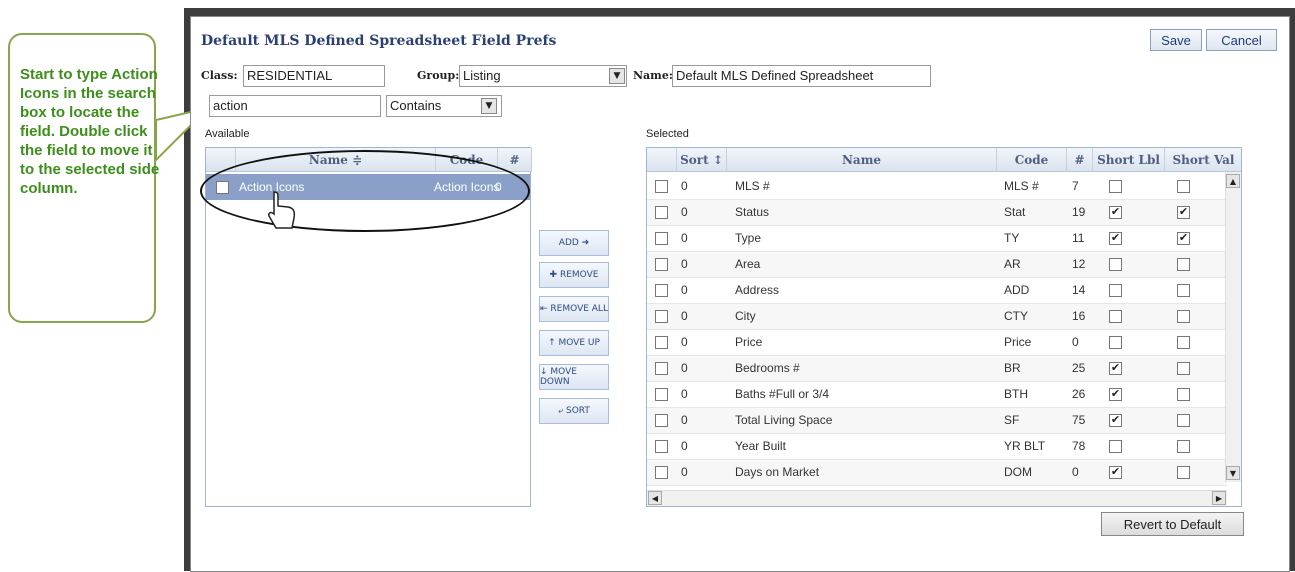 This screenshot has width=1295, height=572. Describe the element at coordinates (784, 420) in the screenshot. I see `row-name: Total Living Space` at that location.